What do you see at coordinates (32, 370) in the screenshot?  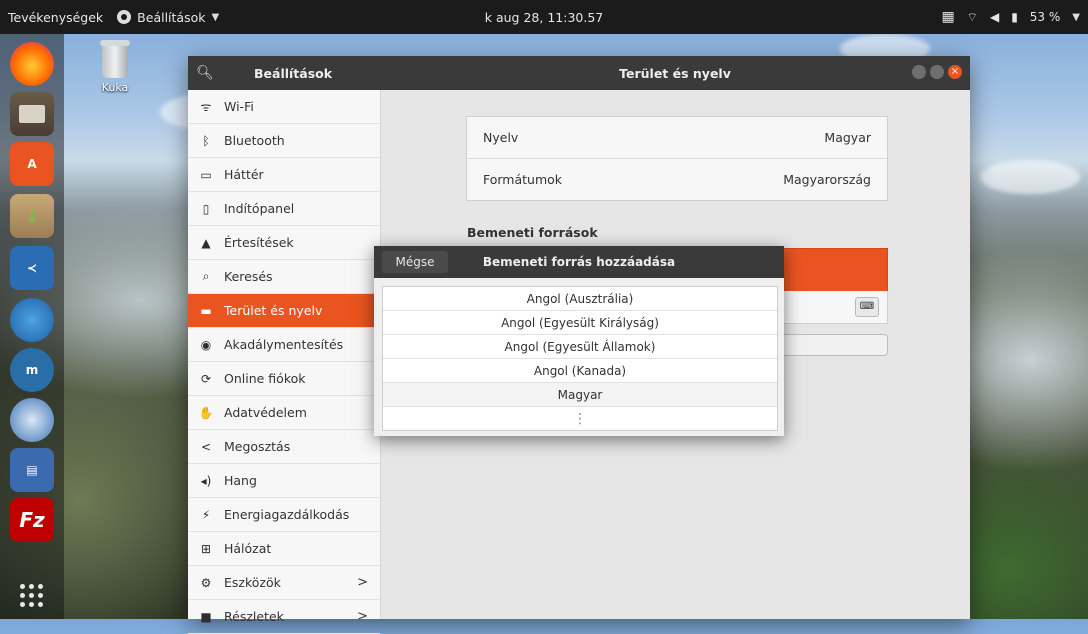 I see `moodle-icon: m` at bounding box center [32, 370].